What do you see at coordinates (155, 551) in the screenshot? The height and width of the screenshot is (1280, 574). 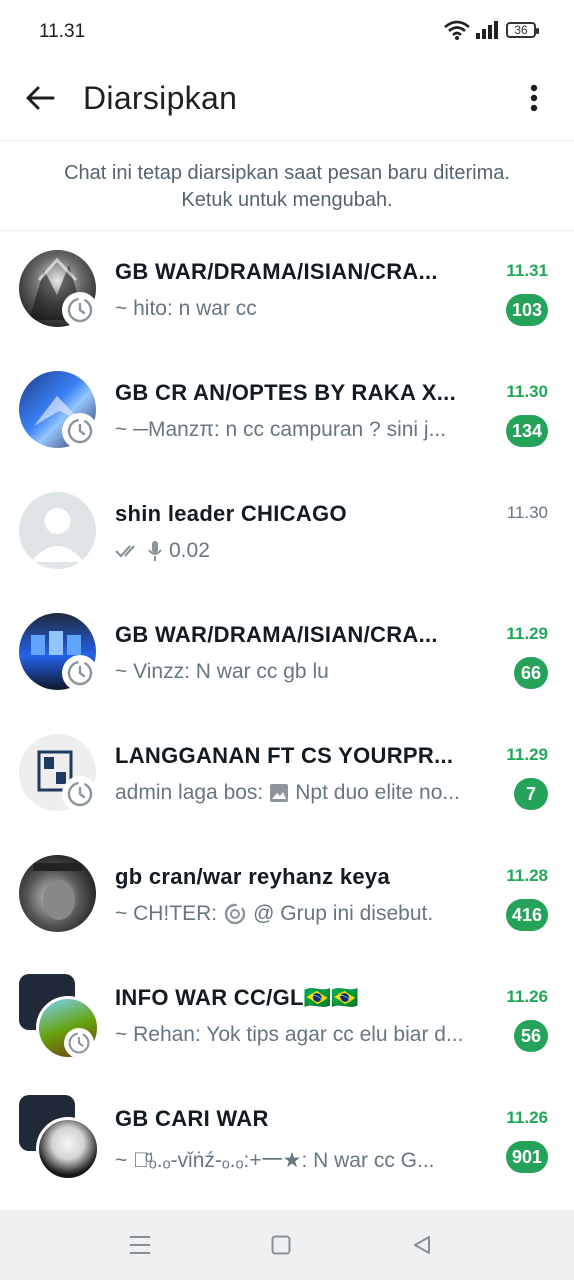 I see `microphone-icon` at bounding box center [155, 551].